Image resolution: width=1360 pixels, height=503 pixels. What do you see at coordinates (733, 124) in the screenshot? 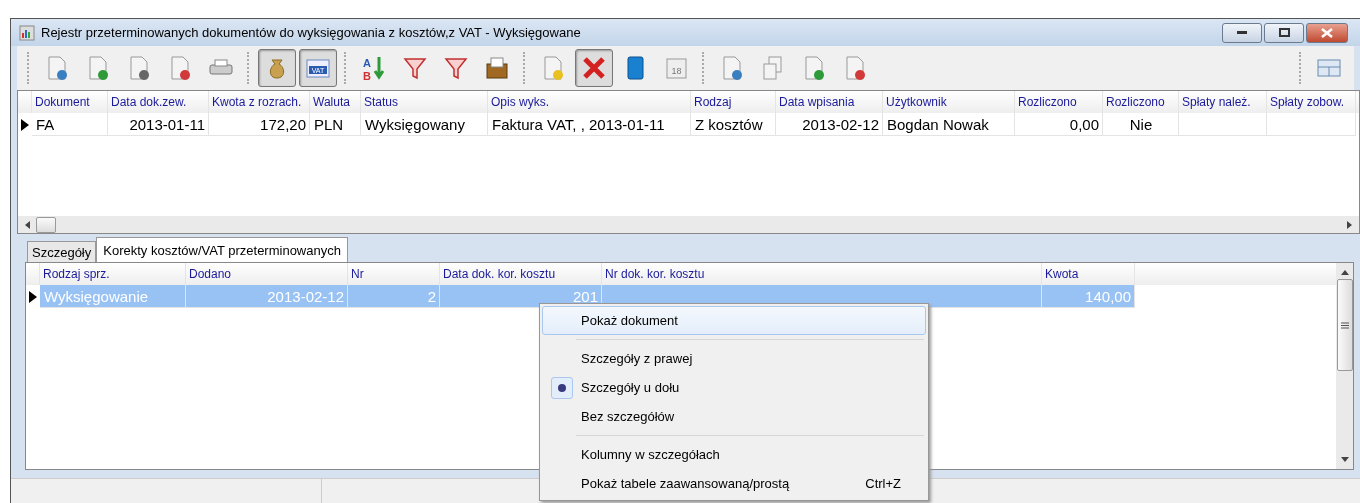
I see `table-cell: Z kosztów` at bounding box center [733, 124].